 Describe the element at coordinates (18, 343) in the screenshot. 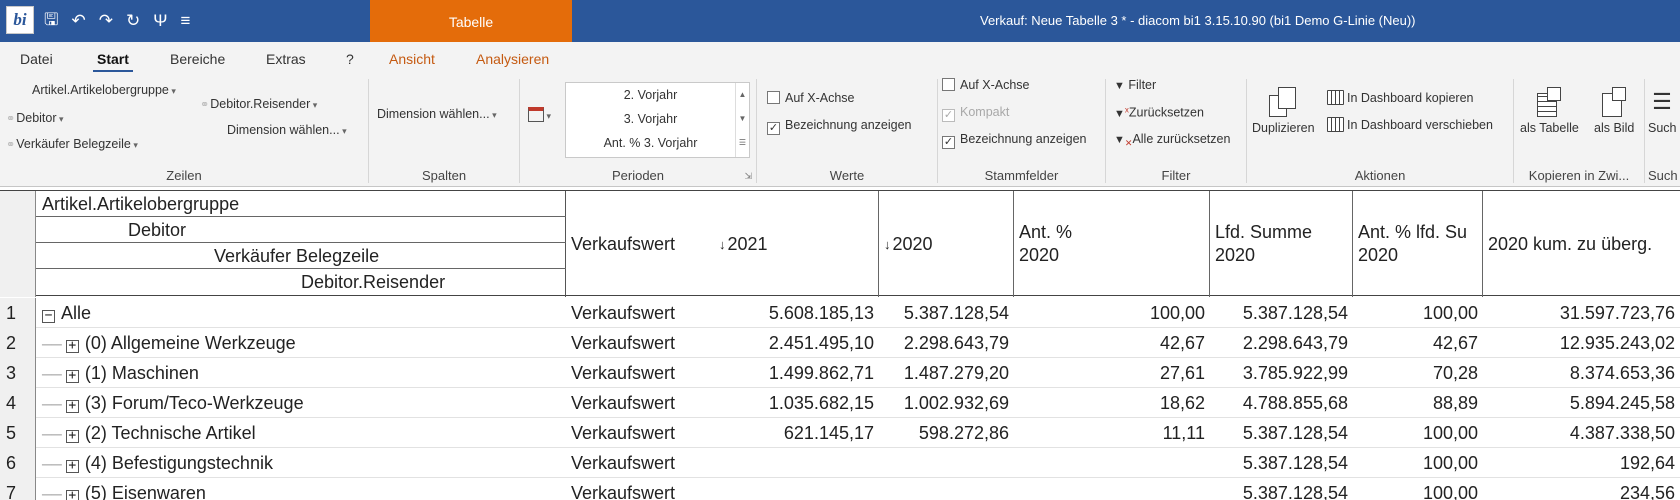

I see `row-number: 2` at that location.